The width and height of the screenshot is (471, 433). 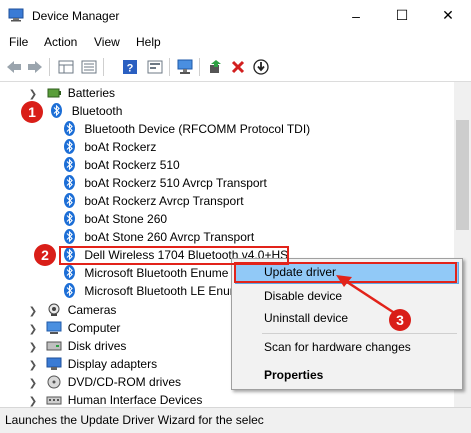 What do you see at coordinates (120, 147) in the screenshot?
I see `device-label: boAt Rockerz` at bounding box center [120, 147].